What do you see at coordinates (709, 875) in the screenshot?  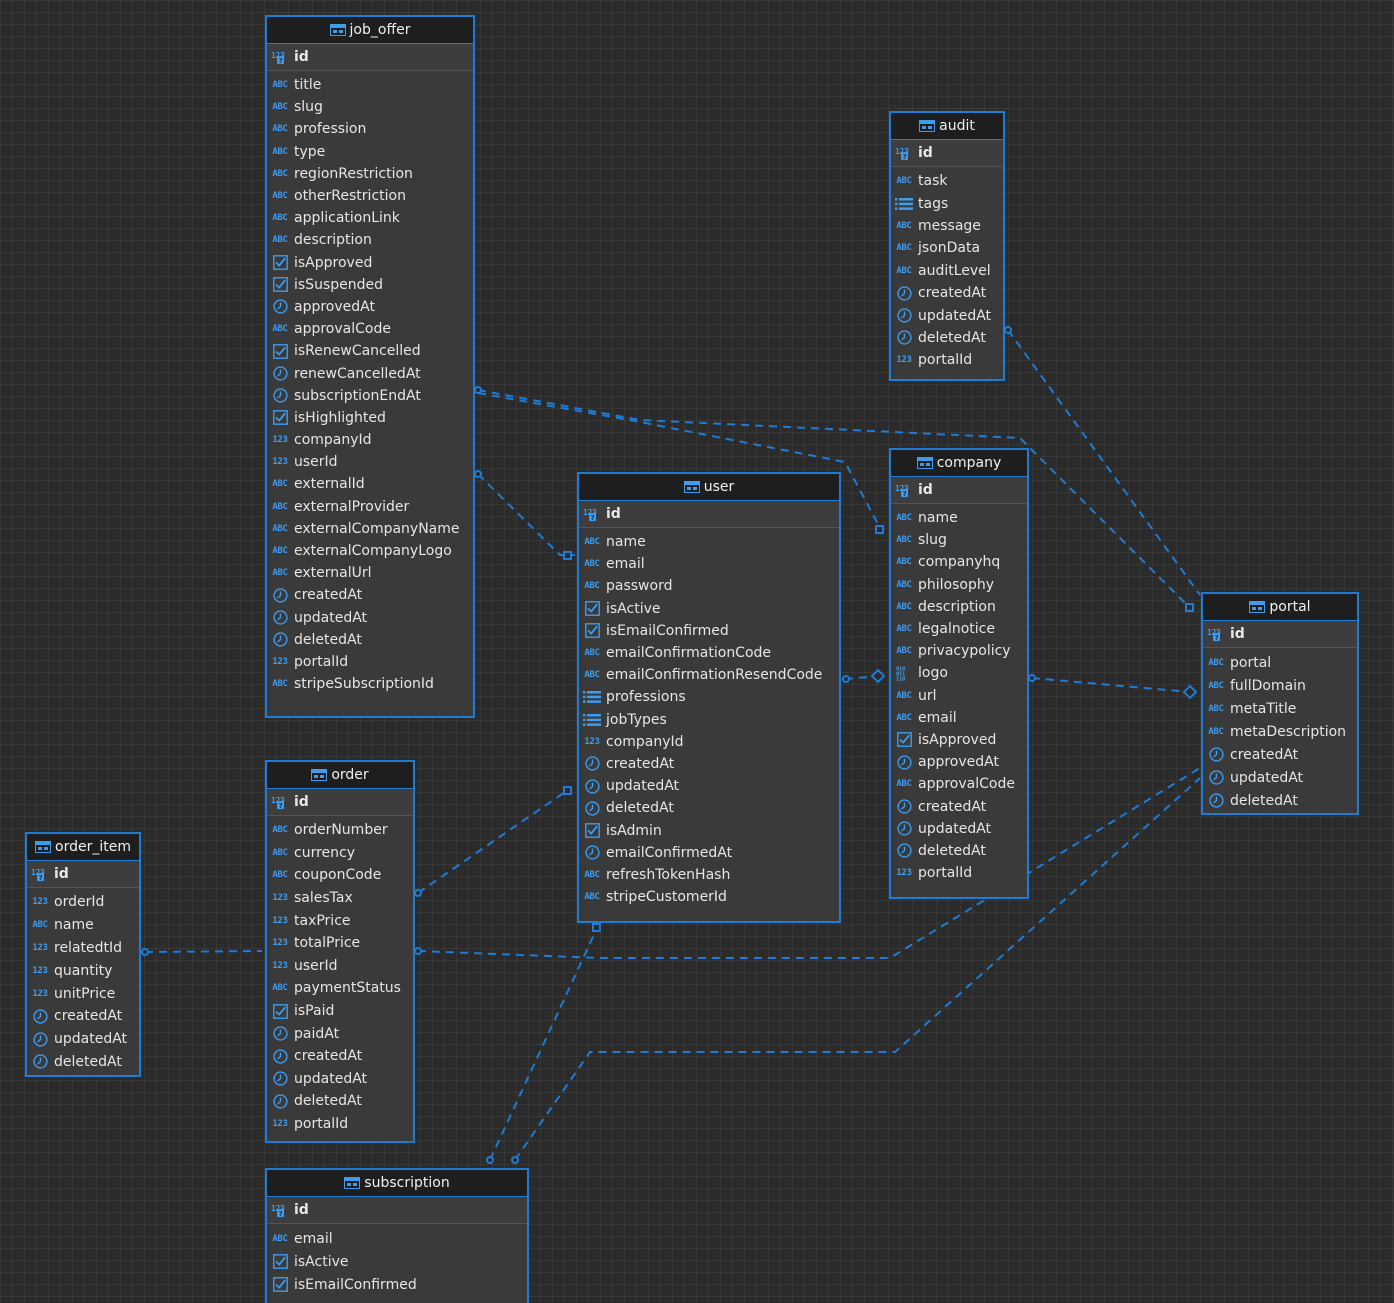 I see `column-row: ABC refreshTokenHash` at bounding box center [709, 875].